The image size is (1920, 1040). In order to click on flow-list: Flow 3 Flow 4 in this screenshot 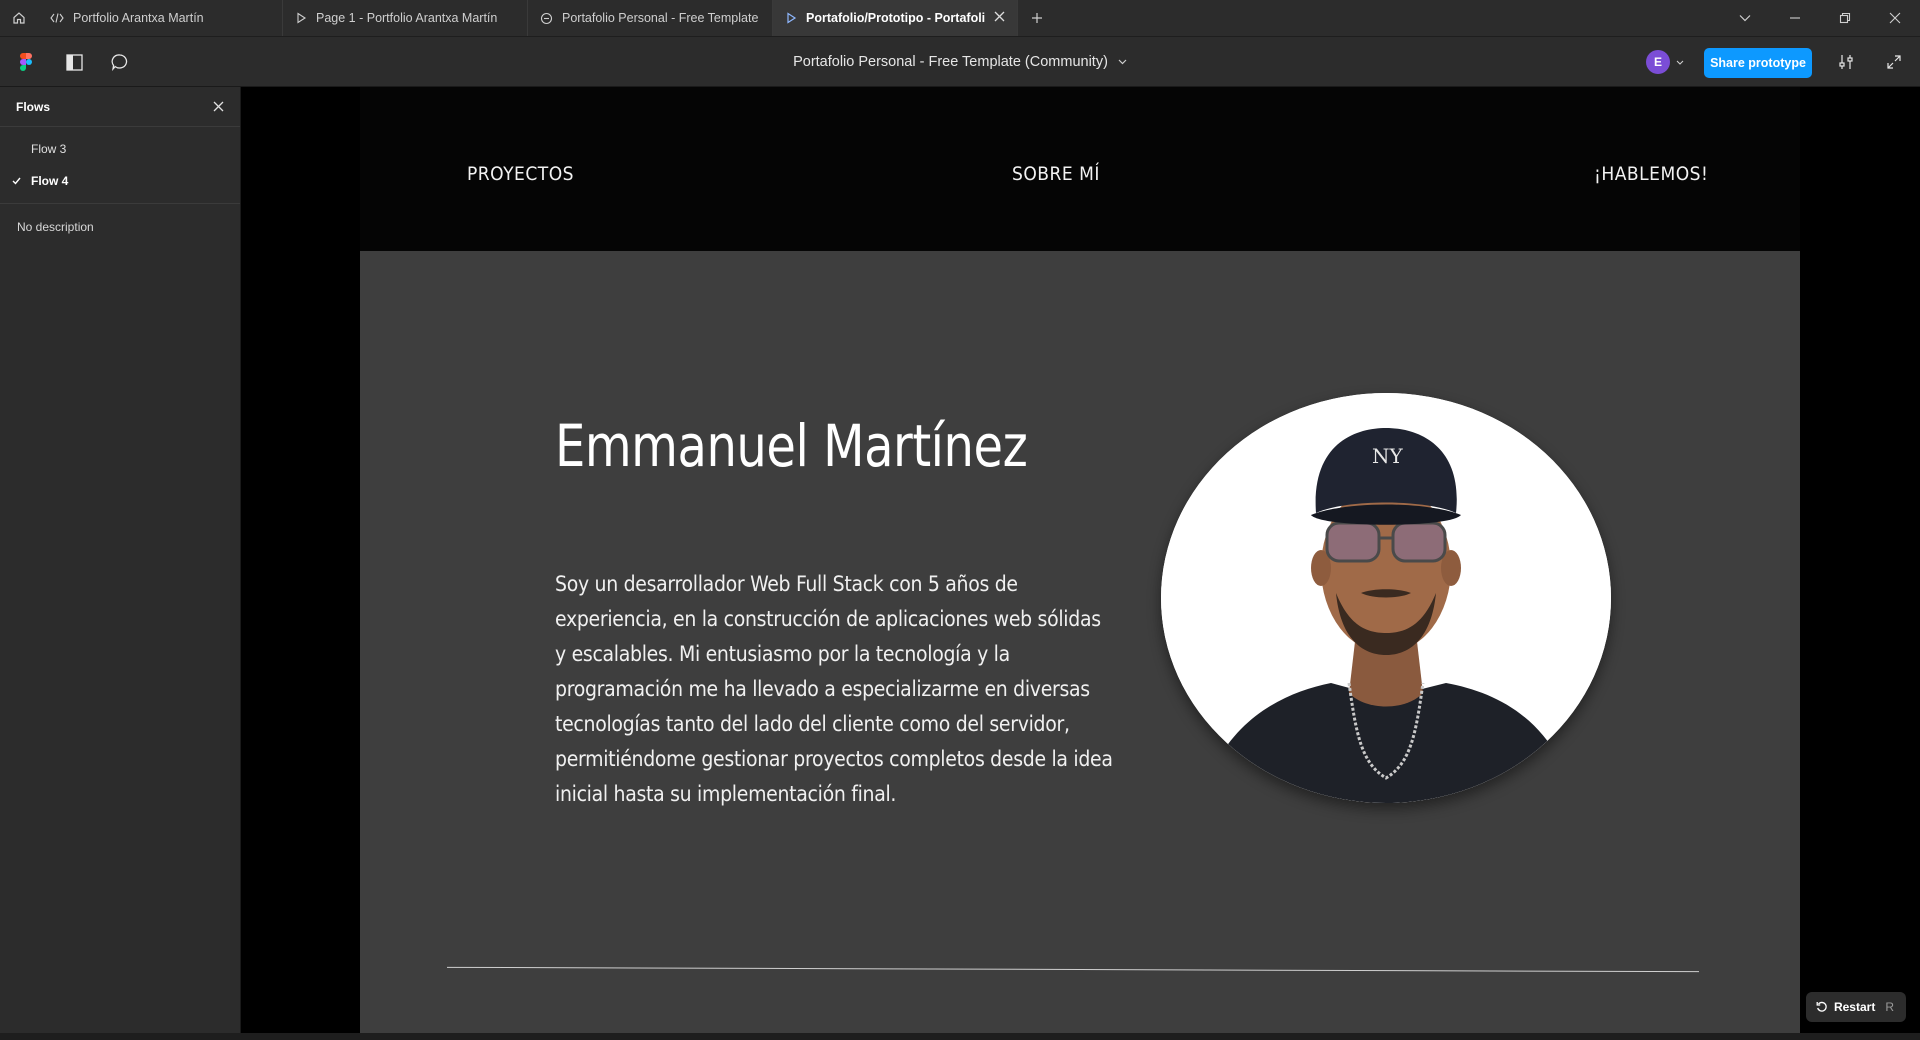, I will do `click(120, 165)`.